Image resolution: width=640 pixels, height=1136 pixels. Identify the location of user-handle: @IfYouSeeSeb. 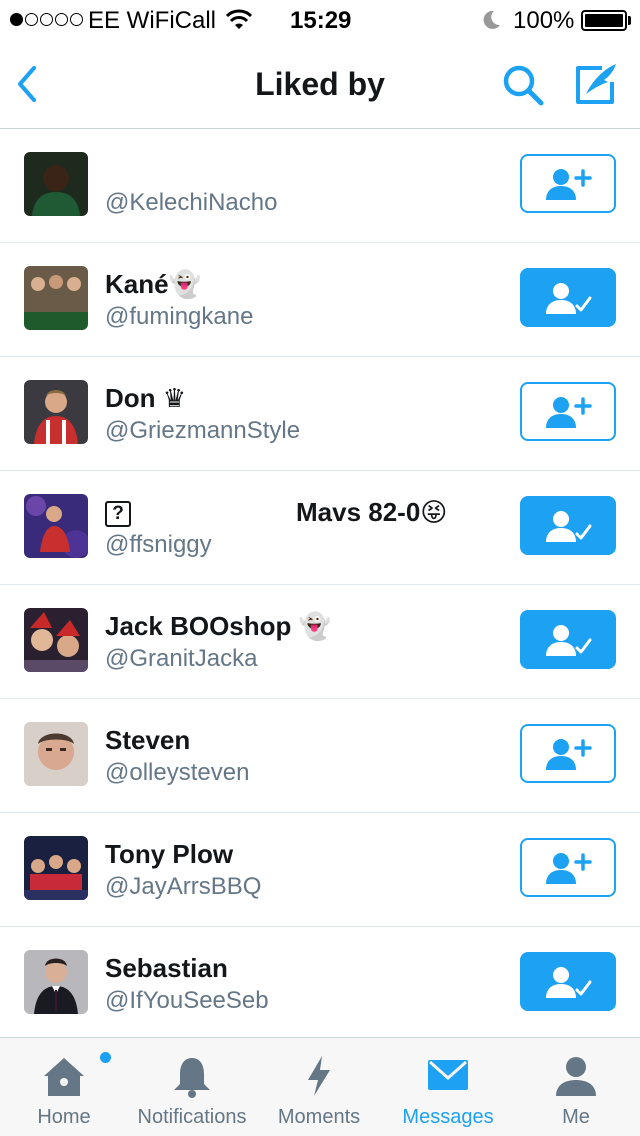
(187, 1000).